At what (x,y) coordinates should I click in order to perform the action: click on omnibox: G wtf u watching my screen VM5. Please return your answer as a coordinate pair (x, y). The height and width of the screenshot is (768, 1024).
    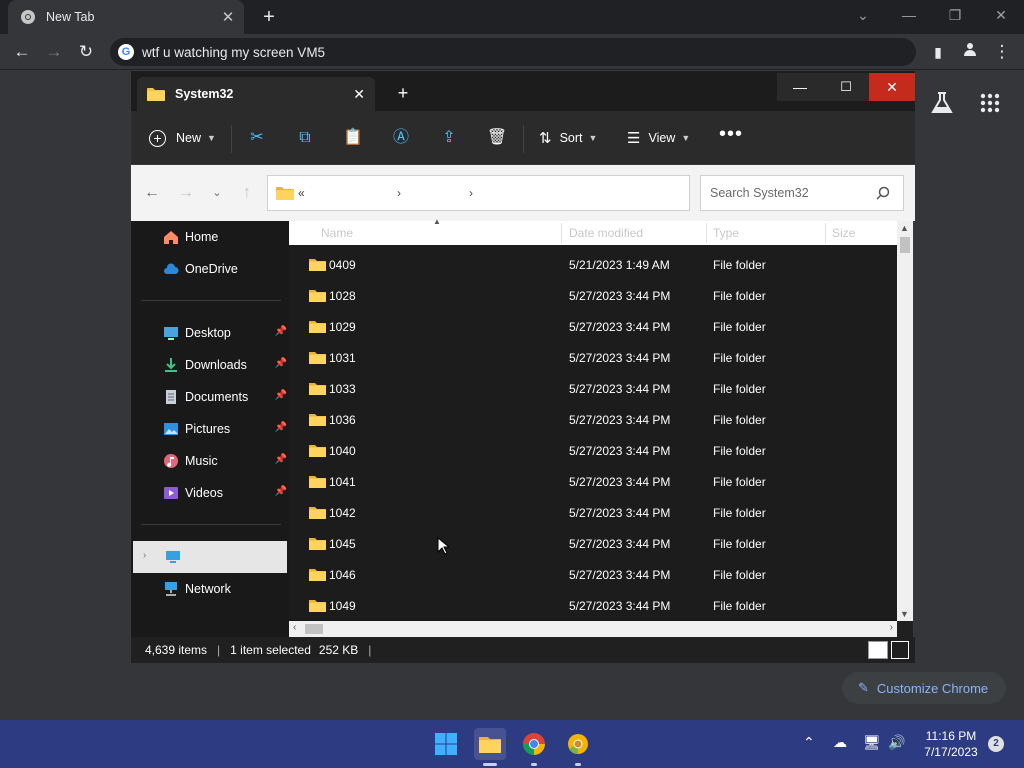
    Looking at the image, I should click on (513, 52).